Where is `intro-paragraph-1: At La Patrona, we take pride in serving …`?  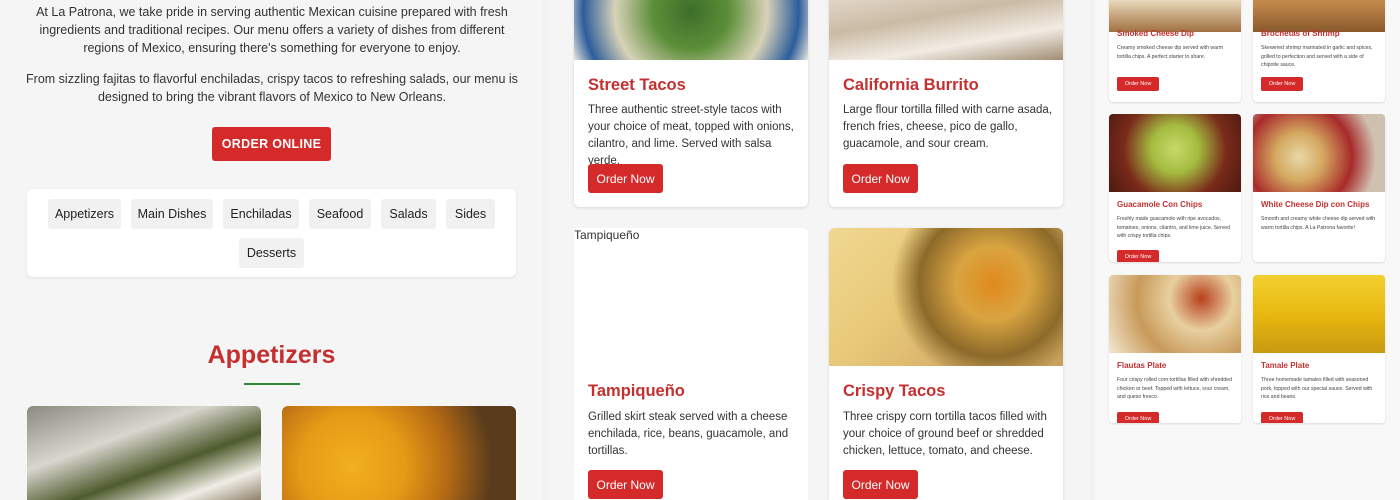 intro-paragraph-1: At La Patrona, we take pride in serving … is located at coordinates (272, 30).